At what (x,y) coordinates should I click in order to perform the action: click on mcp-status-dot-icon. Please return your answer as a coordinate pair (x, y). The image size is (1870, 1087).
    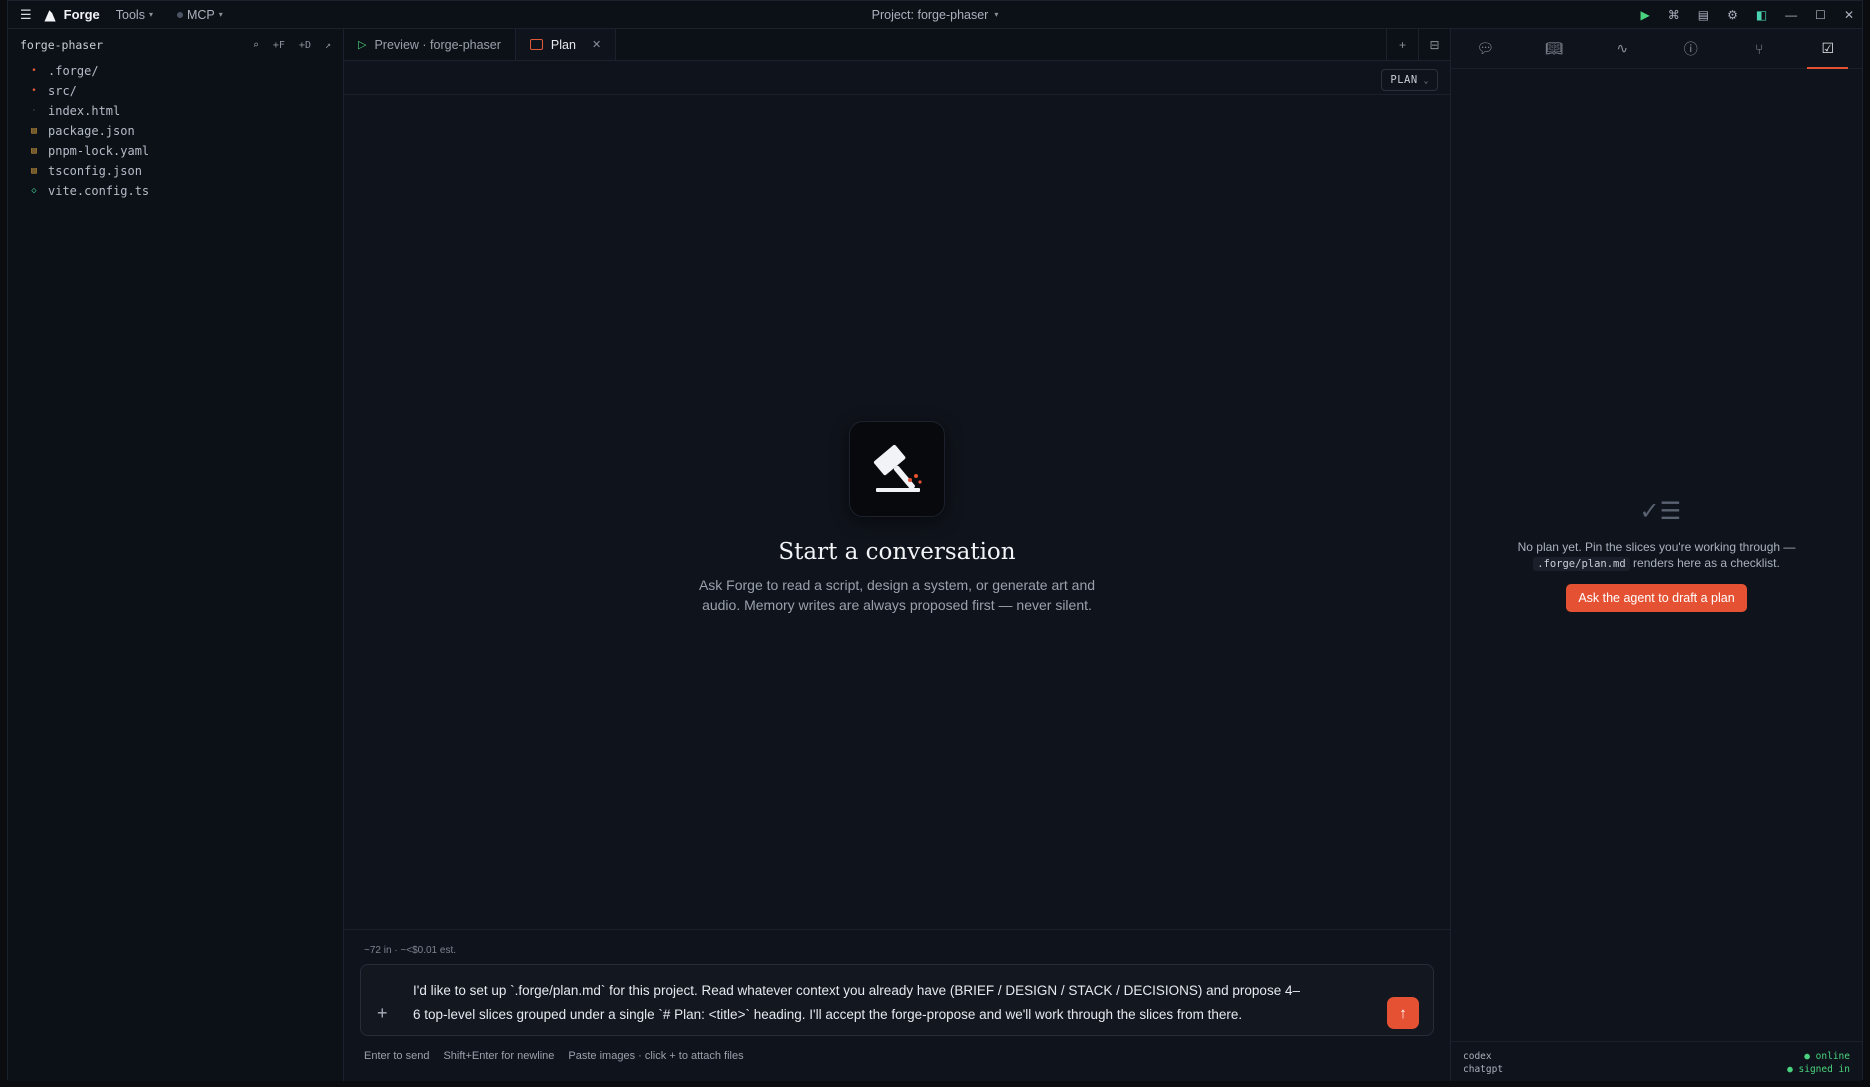
    Looking at the image, I should click on (179, 14).